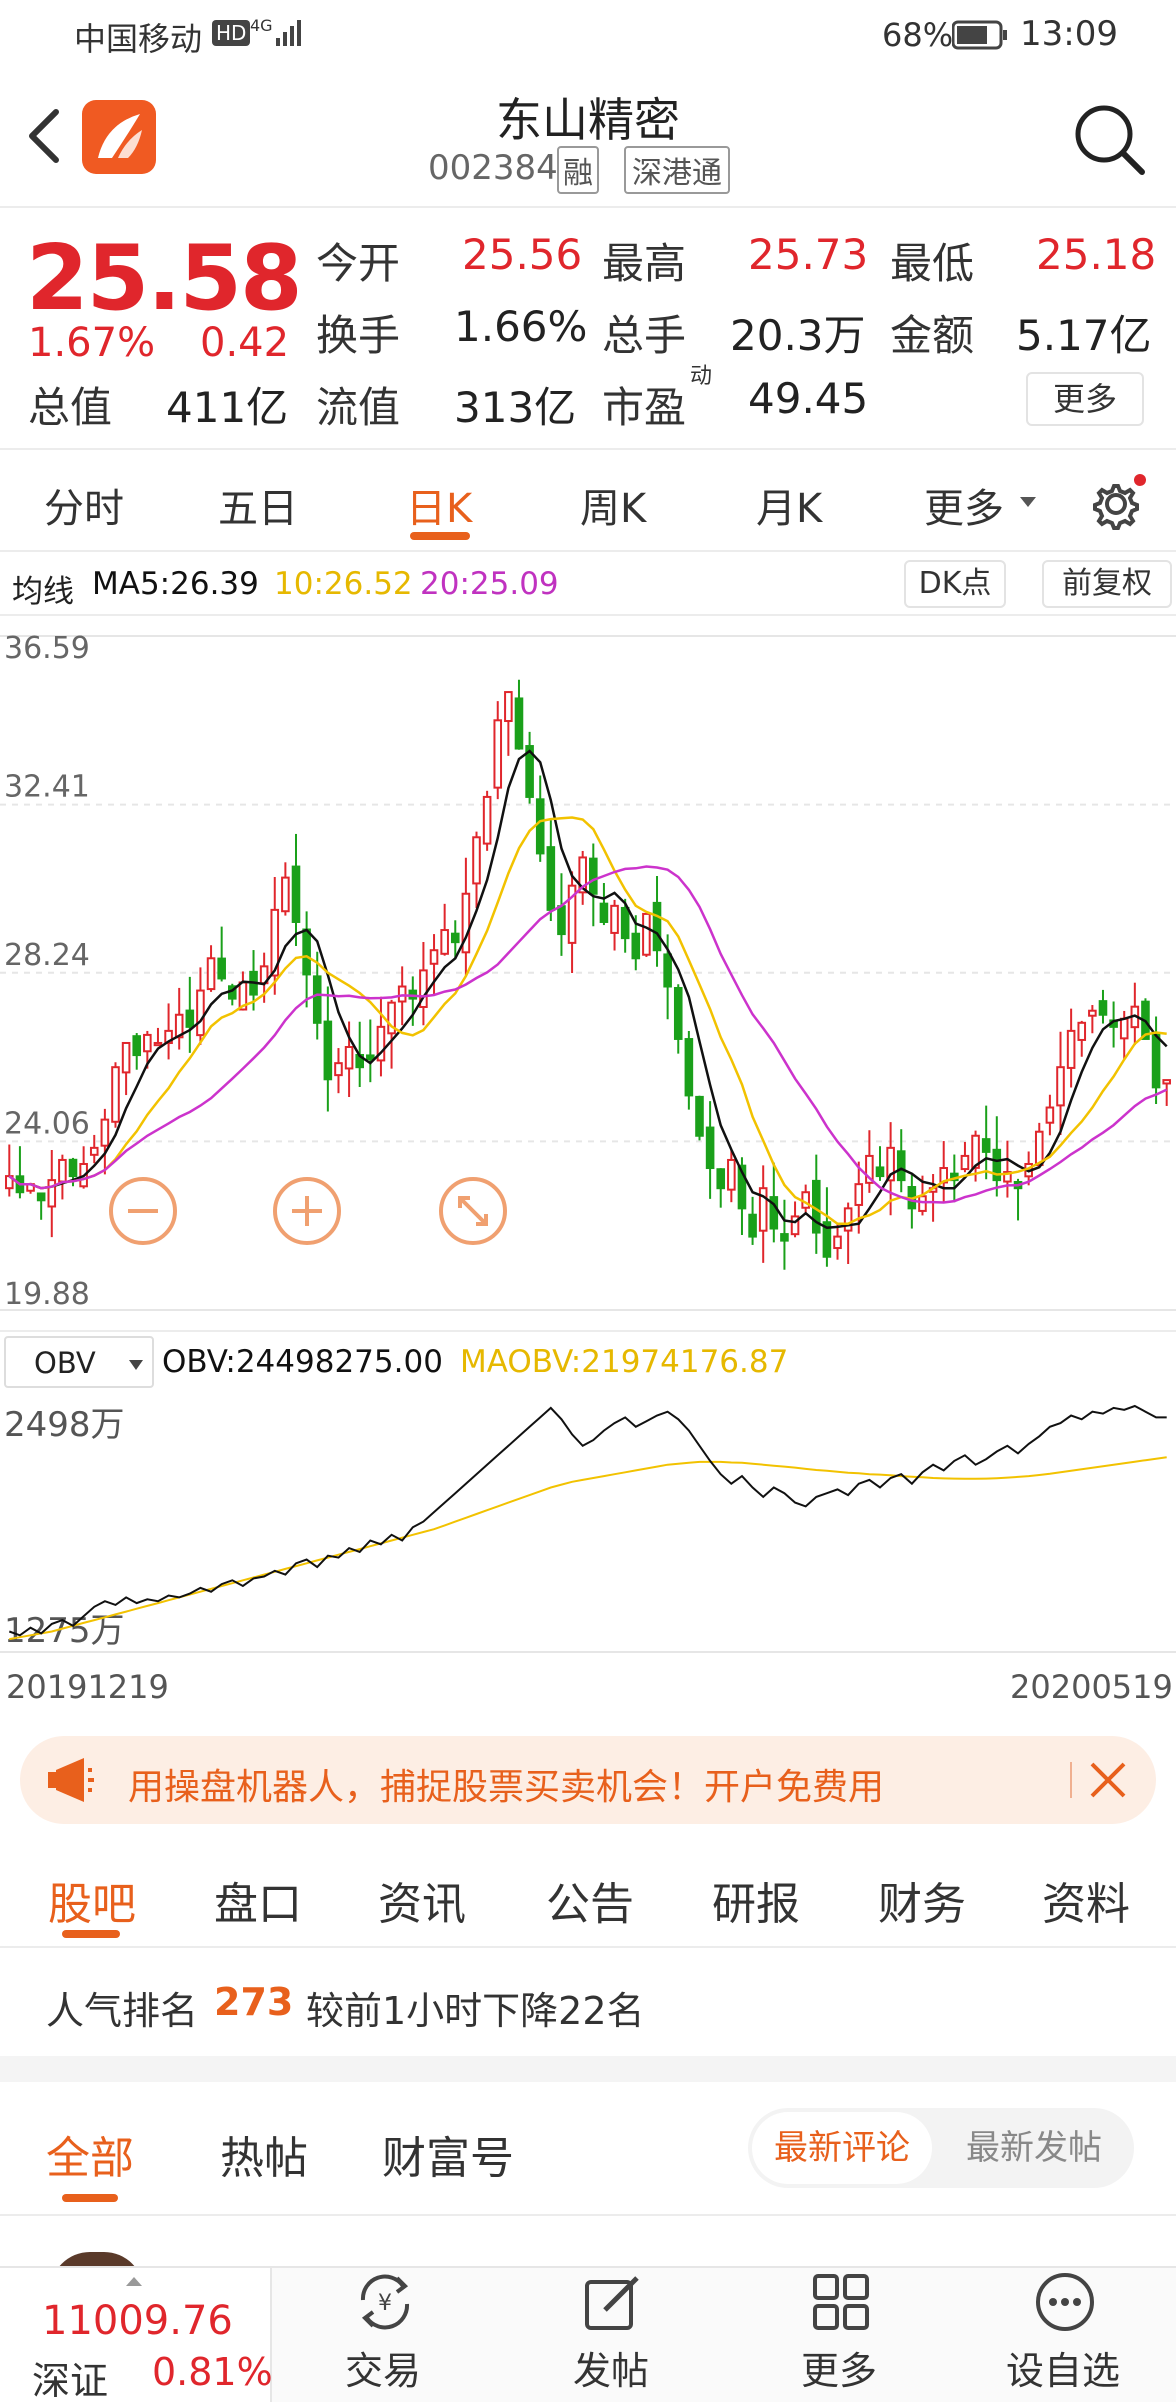  I want to click on back-icon, so click(44, 138).